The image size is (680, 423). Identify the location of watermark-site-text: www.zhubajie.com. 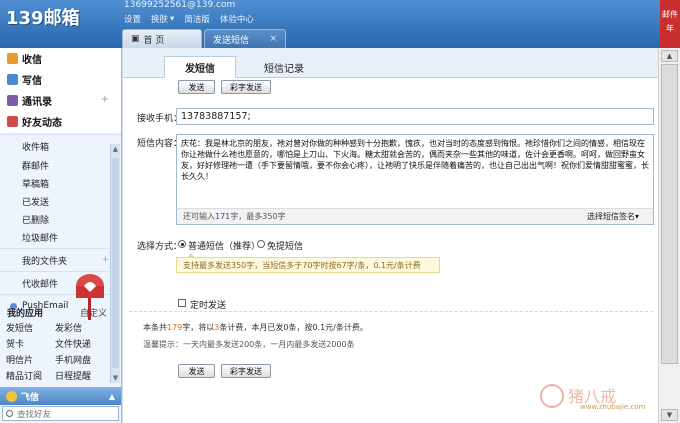
(613, 407).